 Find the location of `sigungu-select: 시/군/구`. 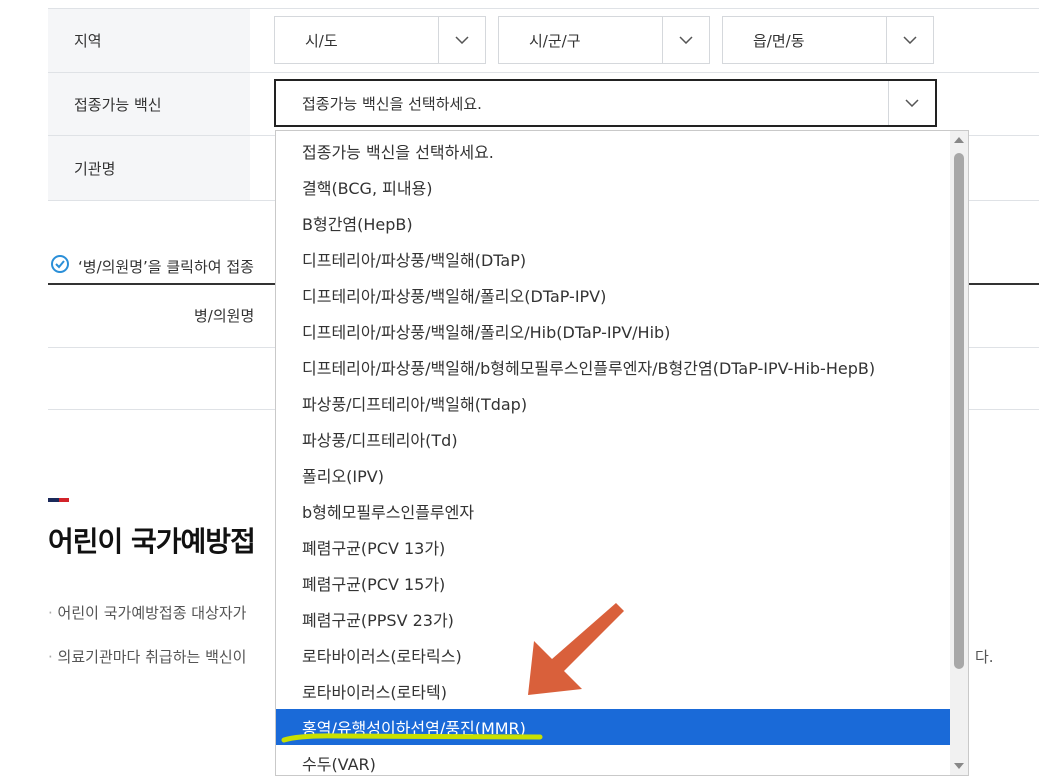

sigungu-select: 시/군/구 is located at coordinates (604, 40).